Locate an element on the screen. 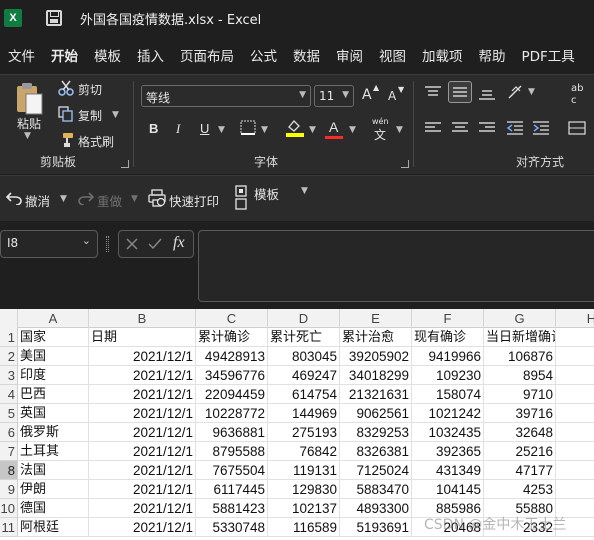 The width and height of the screenshot is (594, 540). header-cell: 国家 is located at coordinates (53, 337).